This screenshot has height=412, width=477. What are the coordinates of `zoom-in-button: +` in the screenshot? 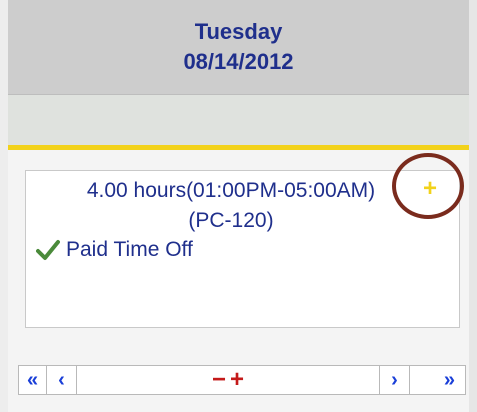 It's located at (237, 380).